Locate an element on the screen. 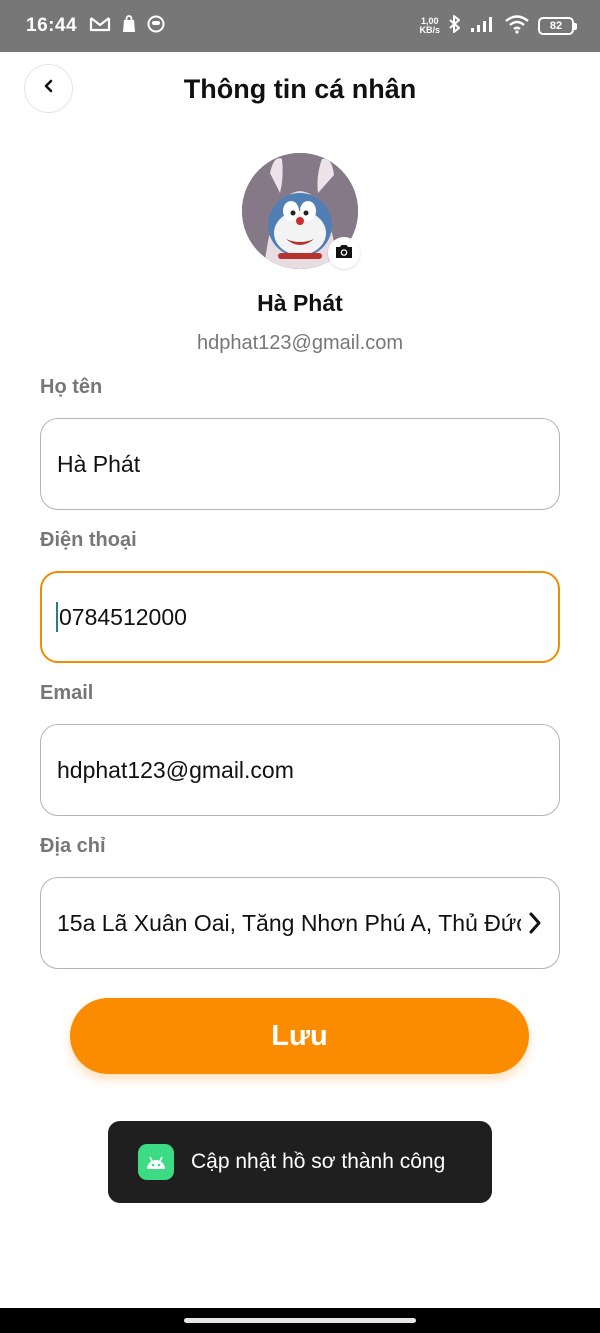  email-label: Email is located at coordinates (67, 693).